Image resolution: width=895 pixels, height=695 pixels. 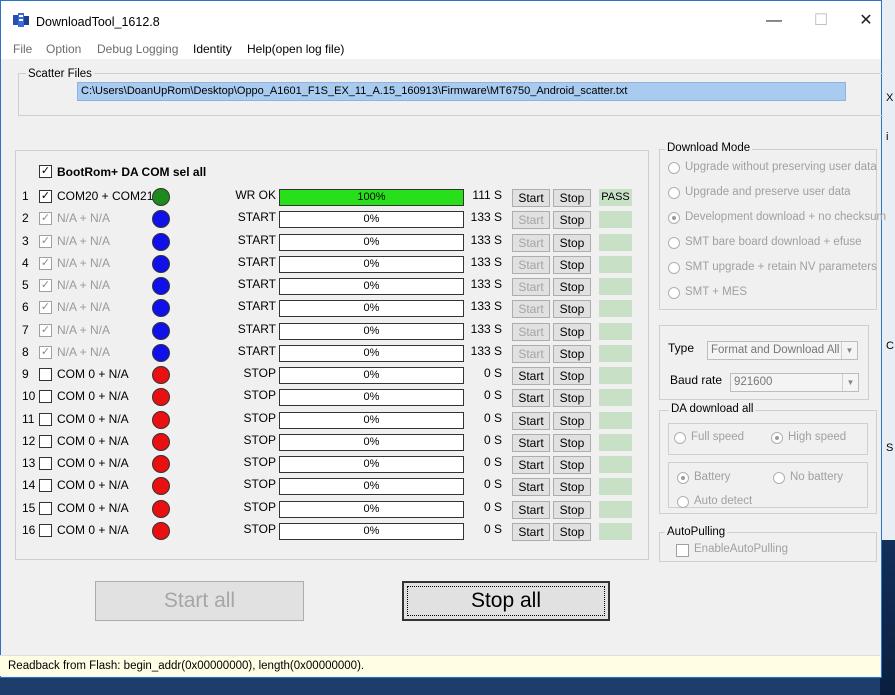 I want to click on row-number: 10, so click(x=29, y=396).